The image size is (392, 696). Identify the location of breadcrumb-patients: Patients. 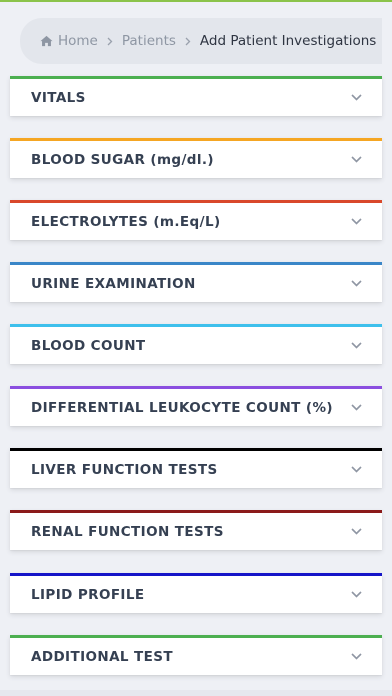
(149, 41).